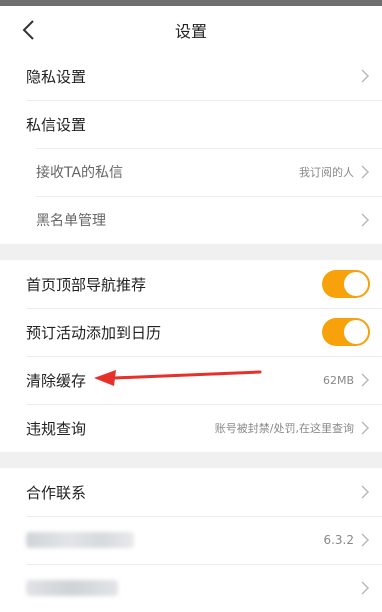  I want to click on calendar-row: 预订活动添加到日历, so click(191, 332).